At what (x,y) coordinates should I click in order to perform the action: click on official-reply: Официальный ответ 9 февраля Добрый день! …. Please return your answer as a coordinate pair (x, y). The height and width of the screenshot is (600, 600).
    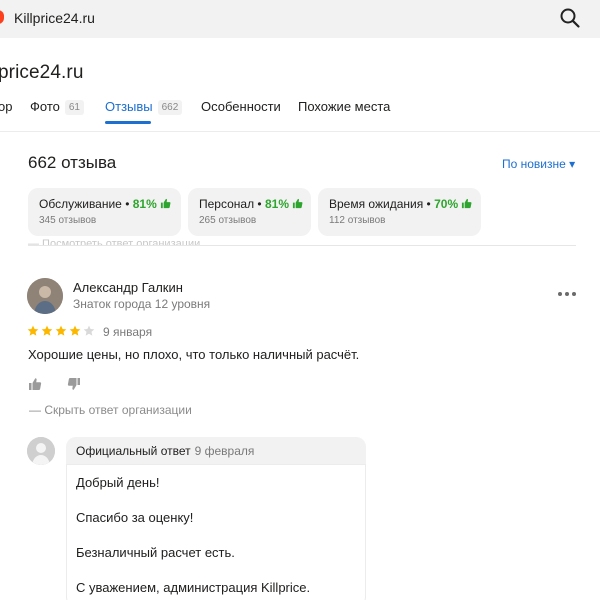
    Looking at the image, I should click on (216, 518).